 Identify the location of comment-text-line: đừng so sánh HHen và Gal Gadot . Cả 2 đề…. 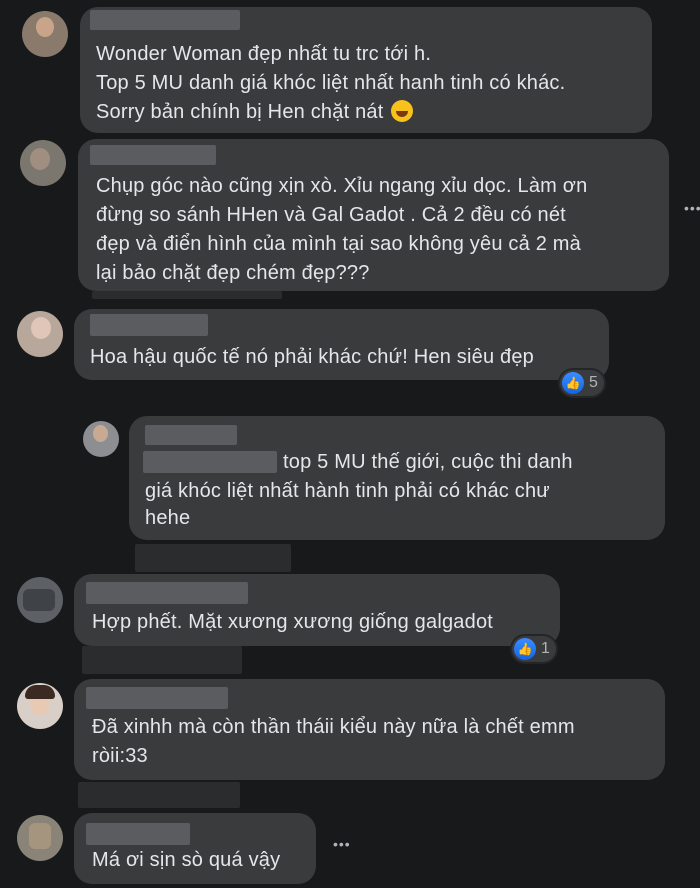
(331, 215).